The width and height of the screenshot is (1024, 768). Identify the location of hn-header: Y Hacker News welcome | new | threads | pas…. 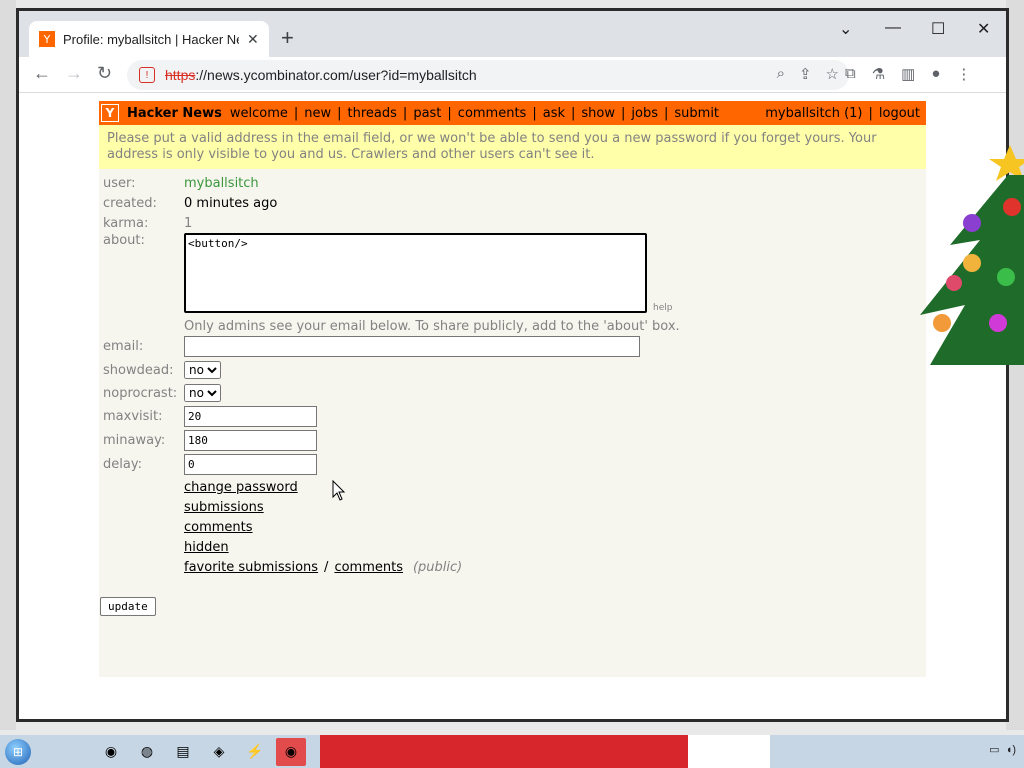
(512, 113).